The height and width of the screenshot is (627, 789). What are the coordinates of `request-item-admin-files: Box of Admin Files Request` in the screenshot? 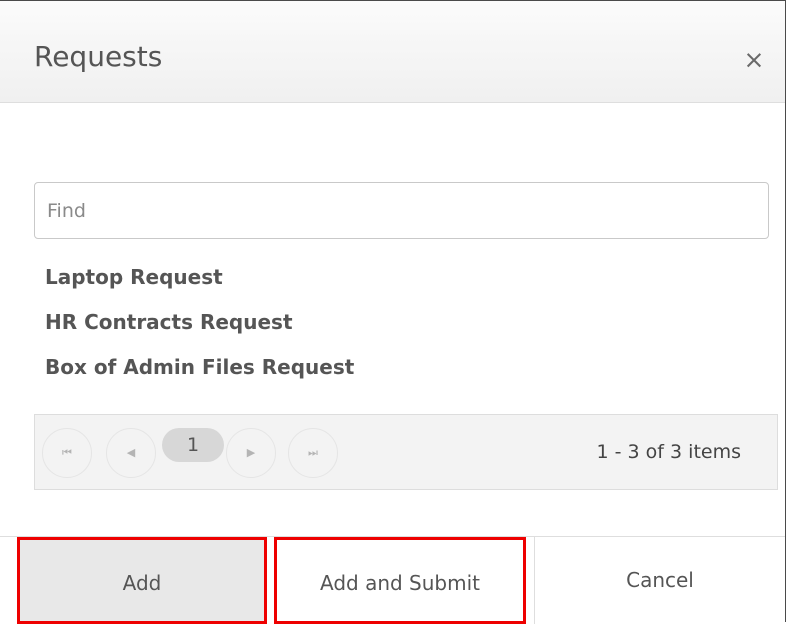 It's located at (345, 374).